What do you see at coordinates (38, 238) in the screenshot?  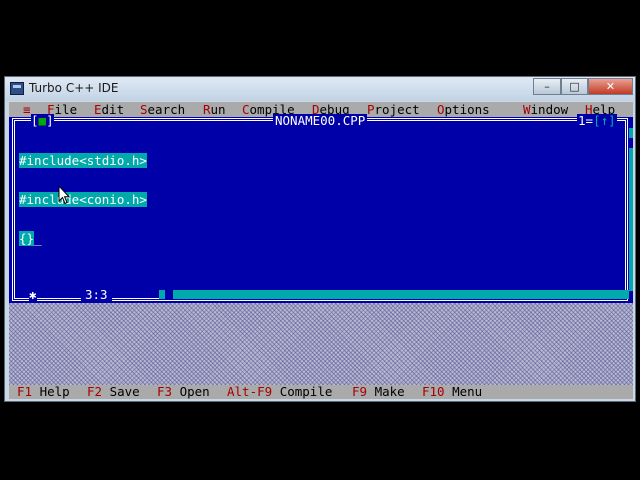 I see `text-cursor: _` at bounding box center [38, 238].